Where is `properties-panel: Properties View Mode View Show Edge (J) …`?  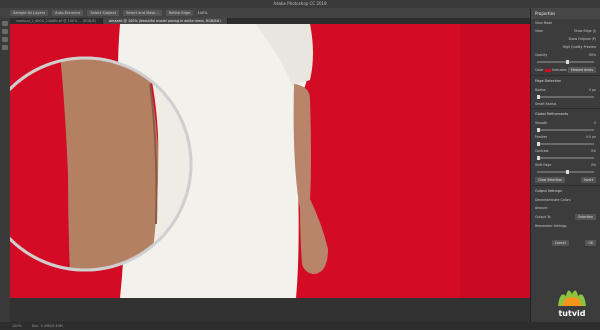 properties-panel: Properties View Mode View Show Edge (J) … is located at coordinates (565, 165).